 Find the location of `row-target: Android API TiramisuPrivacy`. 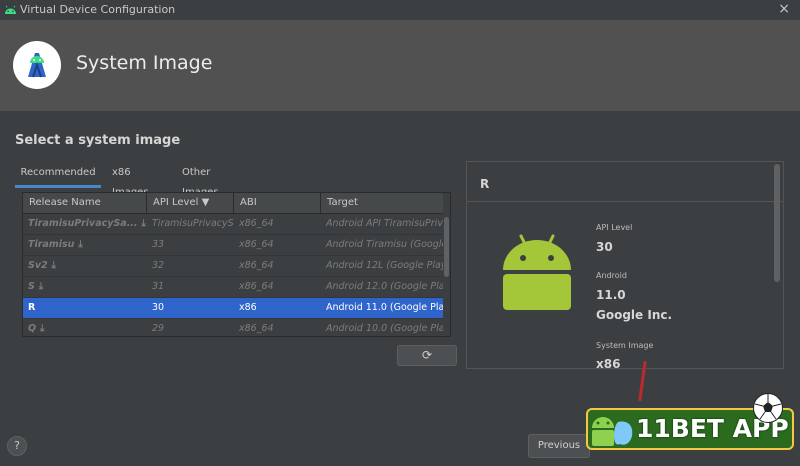

row-target: Android API TiramisuPrivacy is located at coordinates (384, 223).